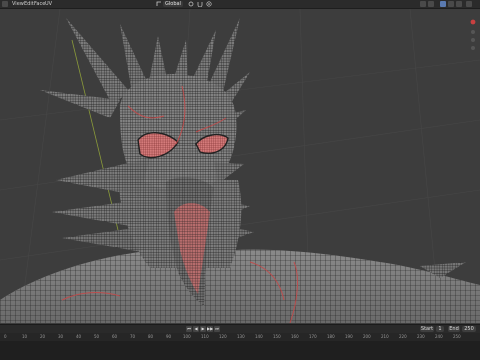 The image size is (480, 360). What do you see at coordinates (203, 329) in the screenshot?
I see `play-icon: ▶` at bounding box center [203, 329].